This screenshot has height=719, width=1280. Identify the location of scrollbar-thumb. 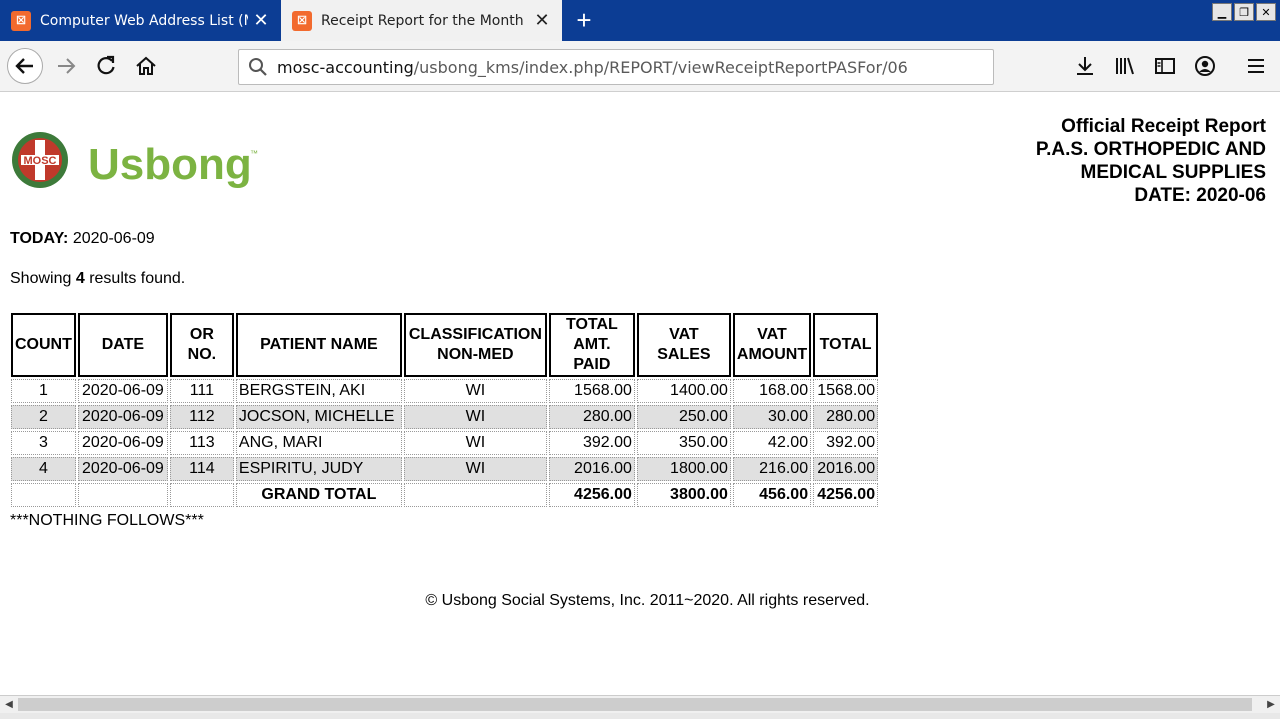
(635, 704).